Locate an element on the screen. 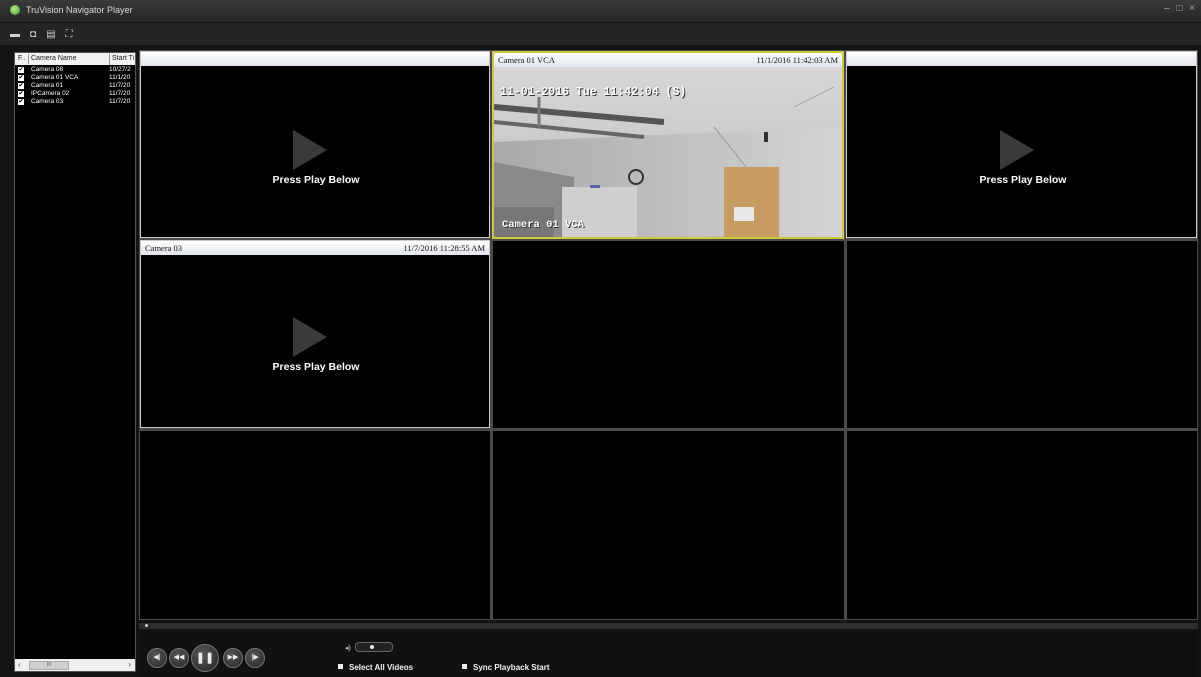  app-logo-icon is located at coordinates (15, 10).